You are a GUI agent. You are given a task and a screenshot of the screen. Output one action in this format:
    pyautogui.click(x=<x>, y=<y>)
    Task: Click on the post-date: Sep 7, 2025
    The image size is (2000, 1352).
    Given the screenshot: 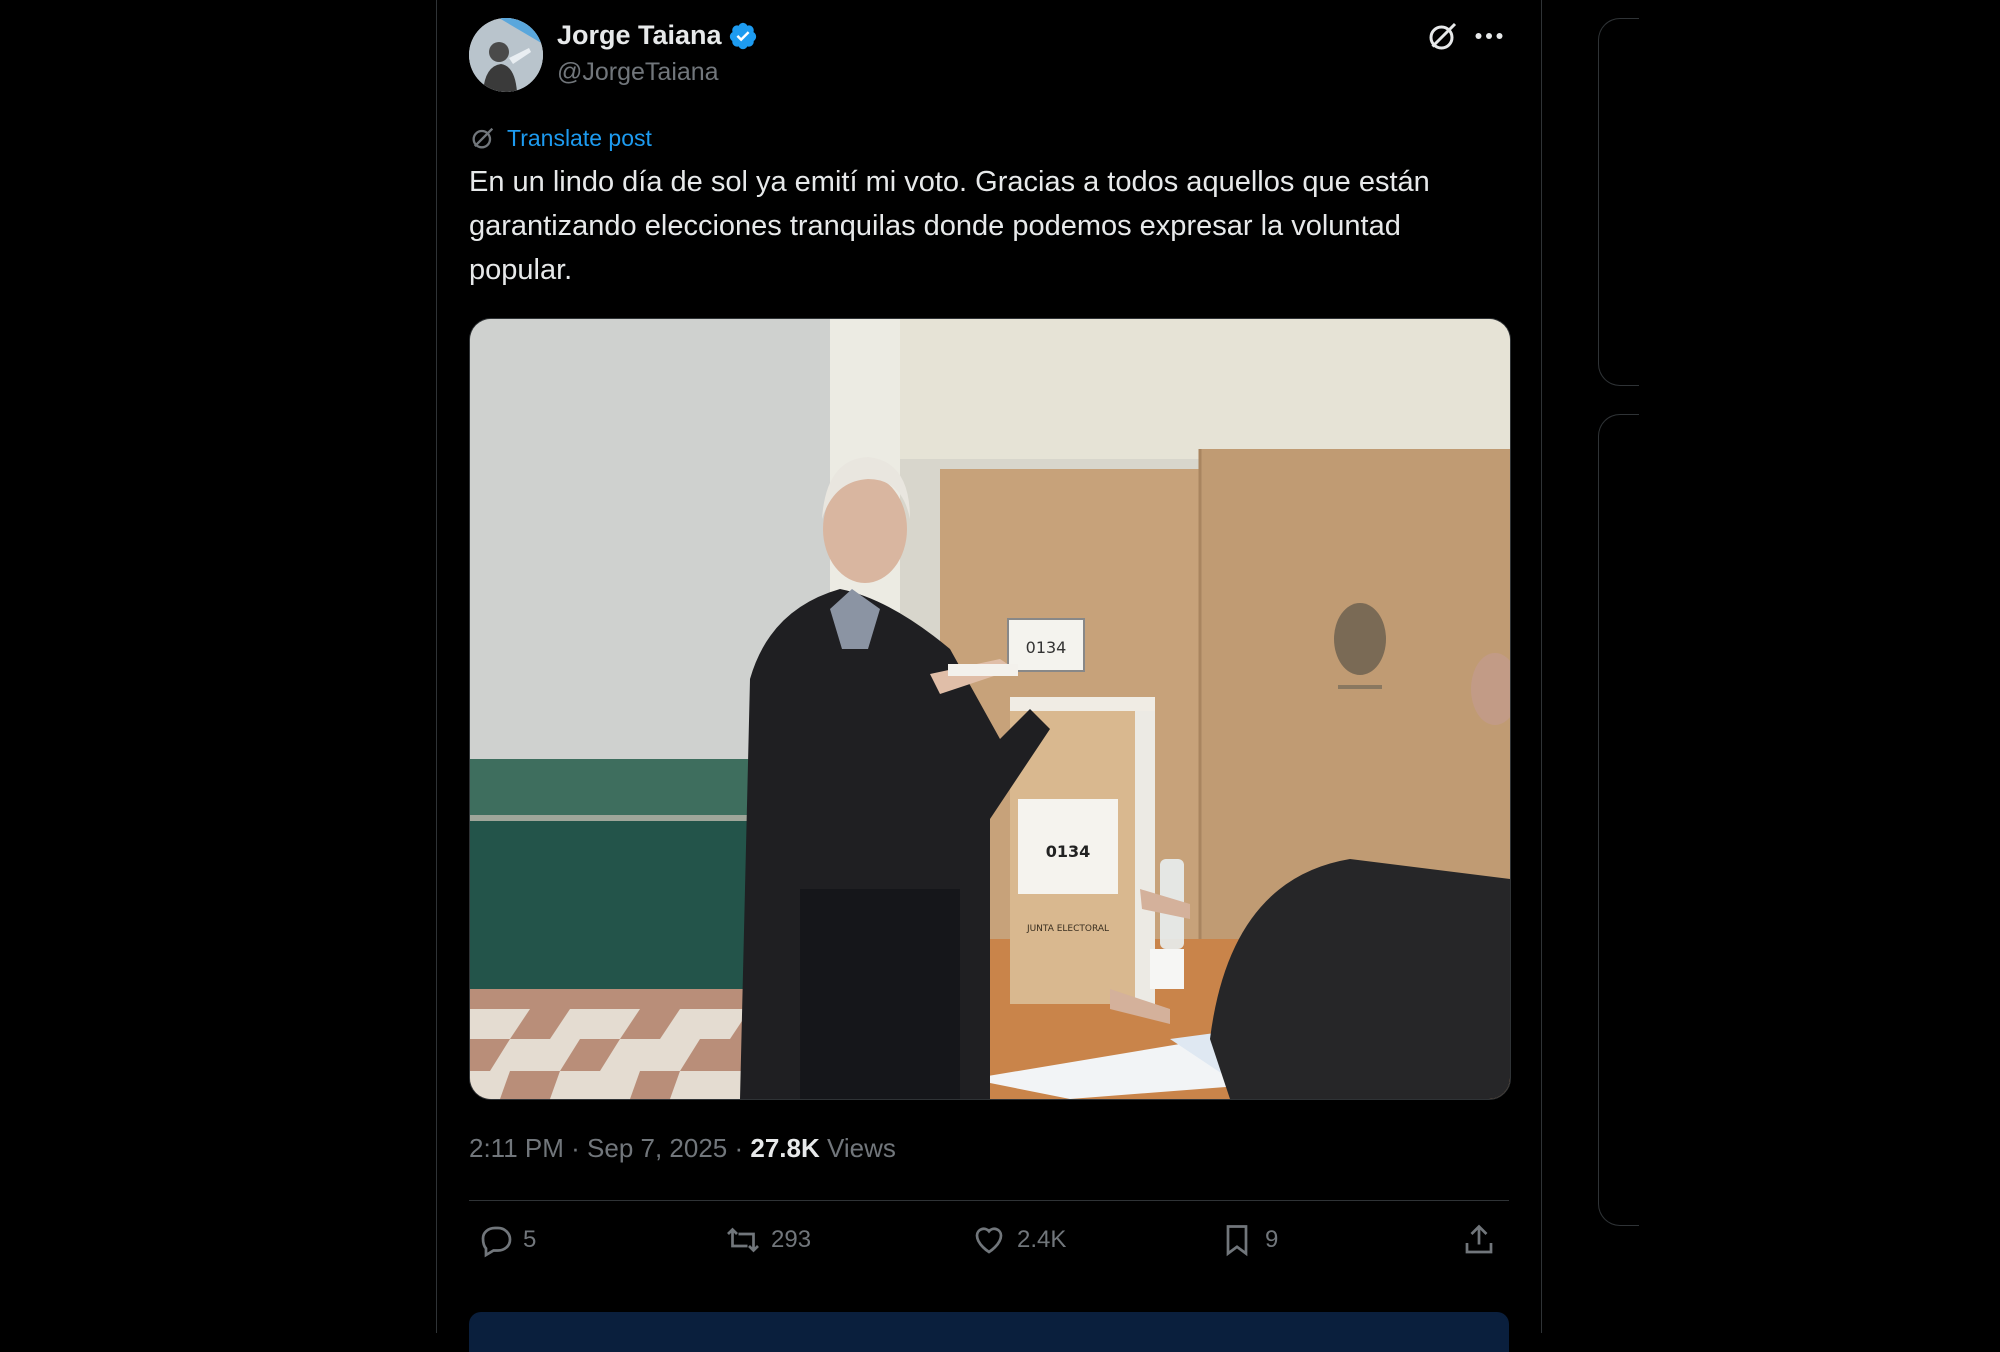 What is the action you would take?
    pyautogui.click(x=657, y=1148)
    